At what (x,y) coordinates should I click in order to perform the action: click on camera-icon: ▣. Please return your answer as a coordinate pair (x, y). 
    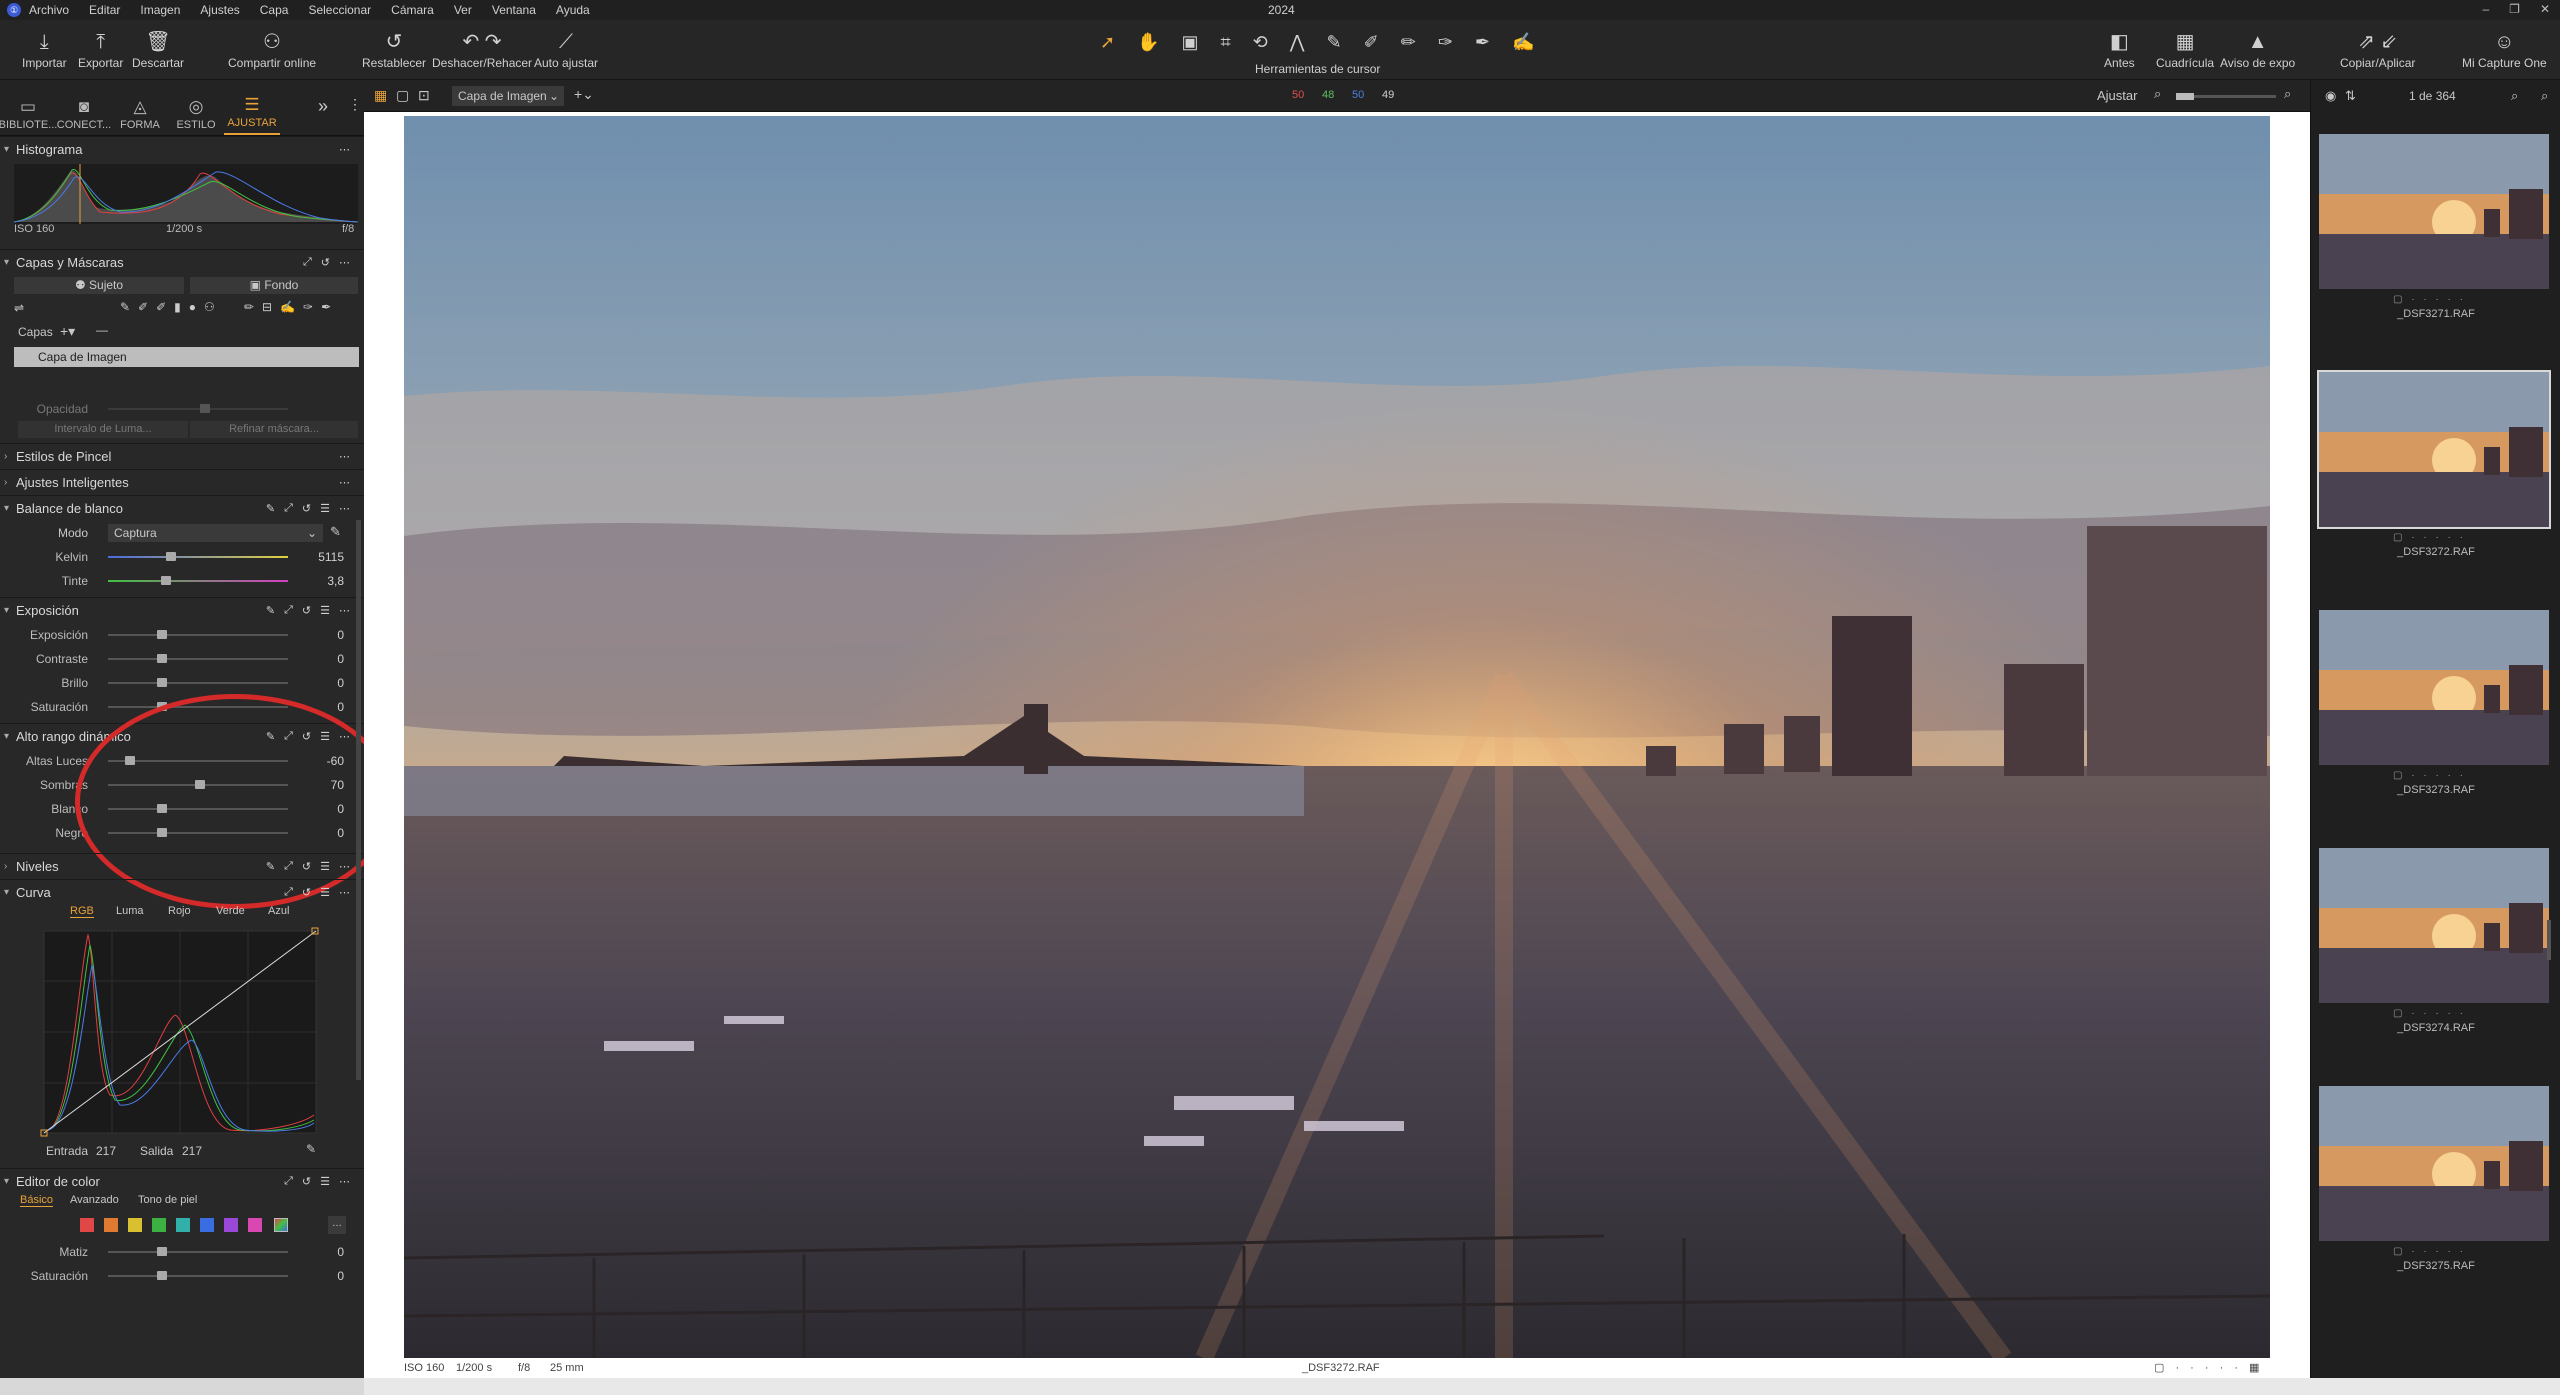
    Looking at the image, I should click on (1190, 42).